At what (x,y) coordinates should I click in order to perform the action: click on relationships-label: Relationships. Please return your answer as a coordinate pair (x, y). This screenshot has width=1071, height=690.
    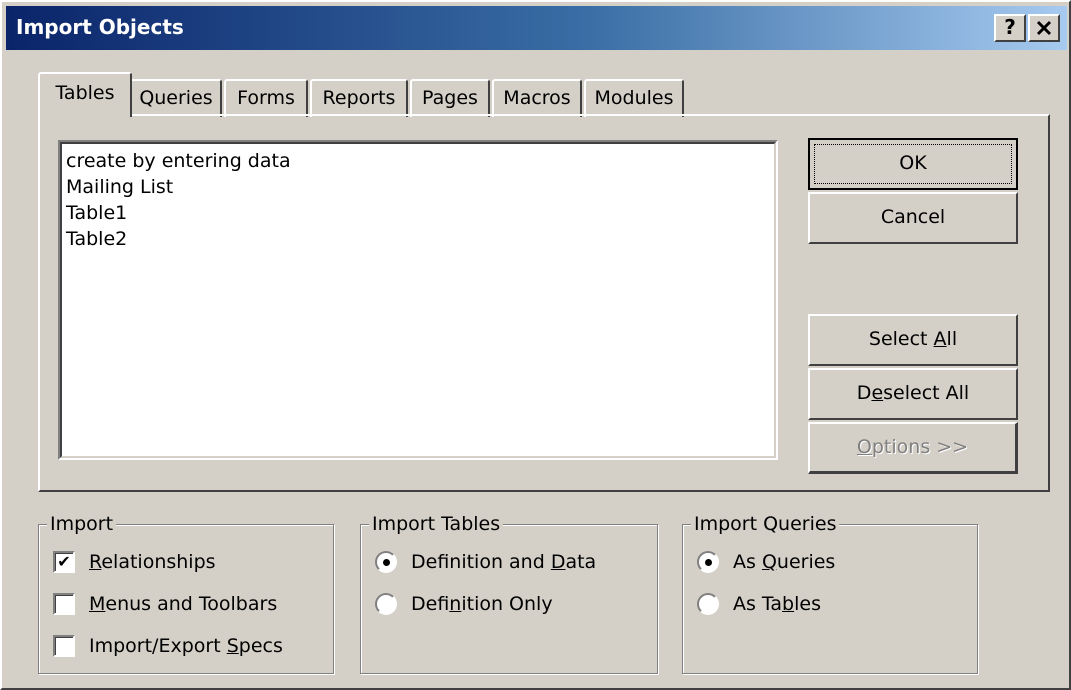
    Looking at the image, I should click on (152, 562).